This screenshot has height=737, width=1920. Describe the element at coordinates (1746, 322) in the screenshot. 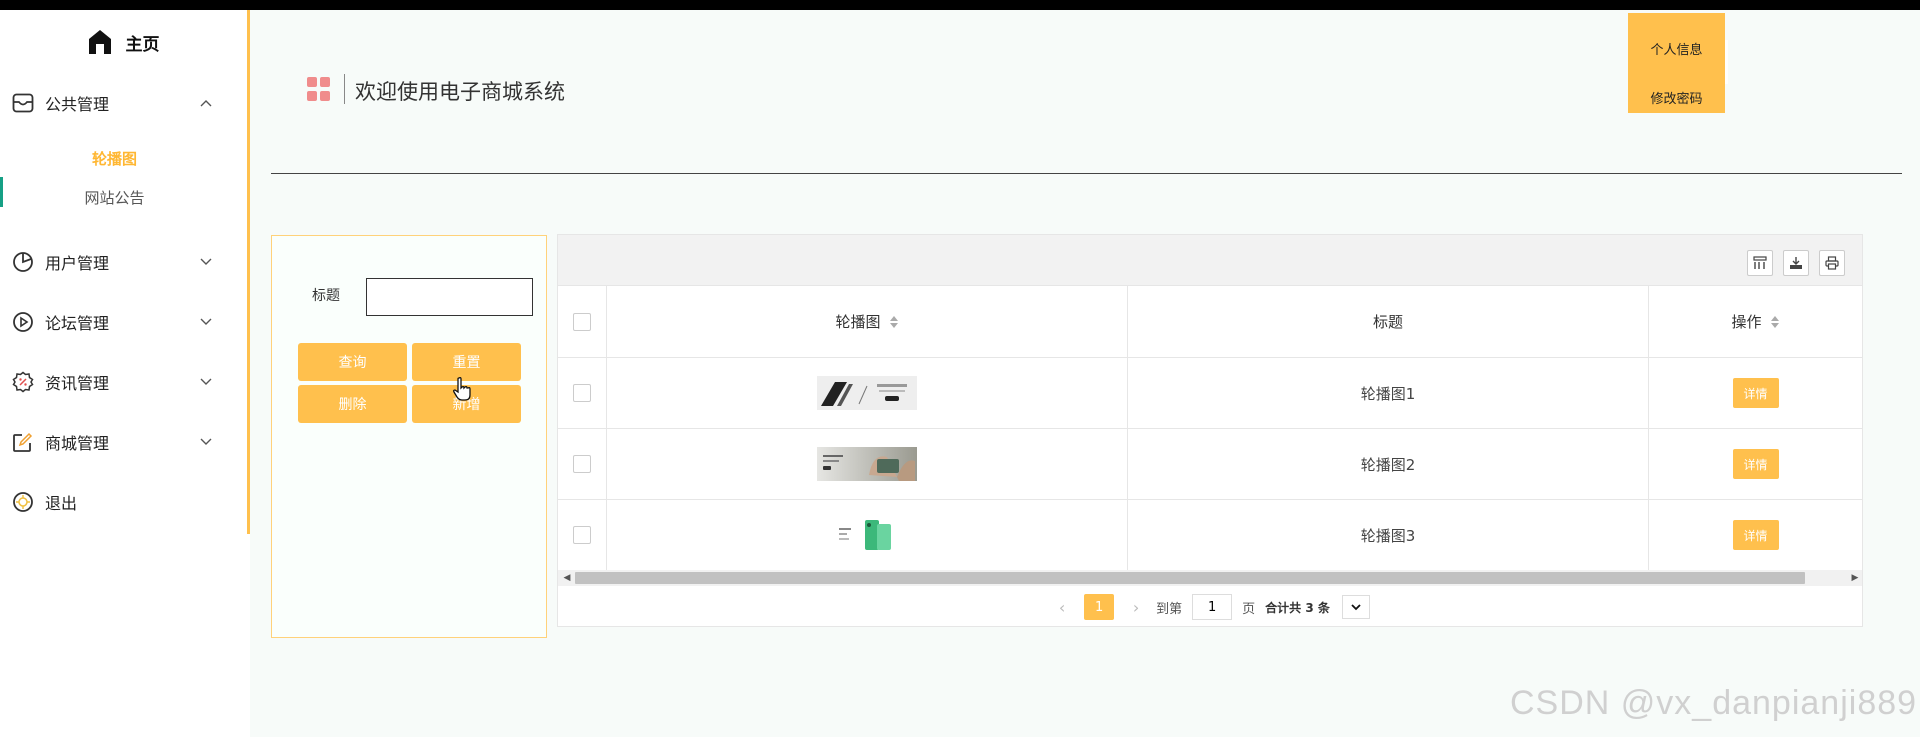

I see `column-header-label: 操作` at that location.